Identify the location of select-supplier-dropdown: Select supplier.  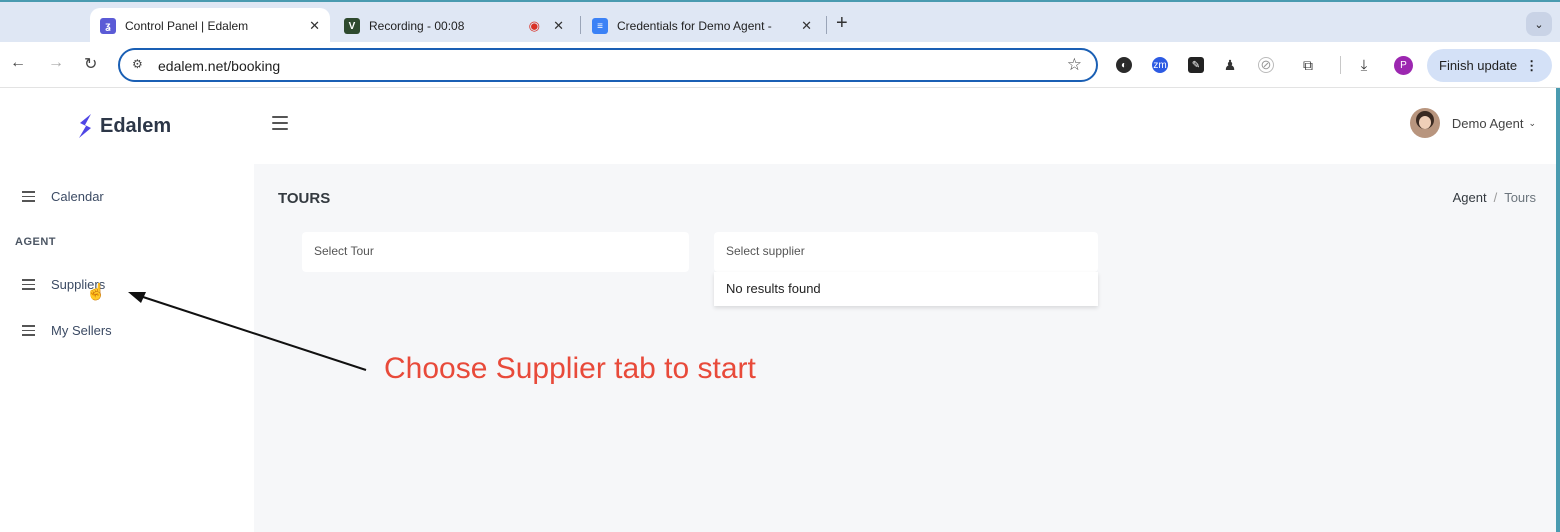
(906, 252).